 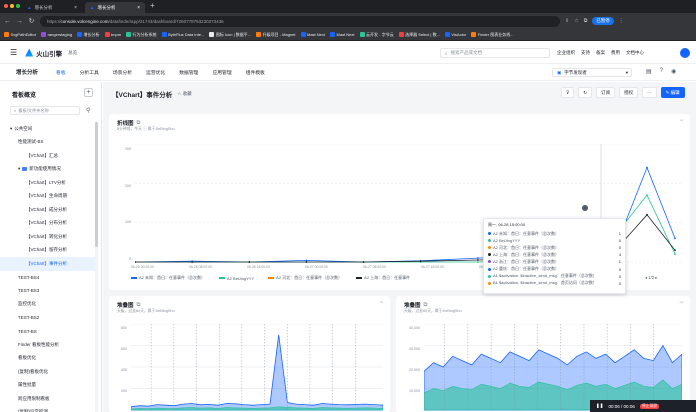 I want to click on user-icon: ◉, so click(x=673, y=71).